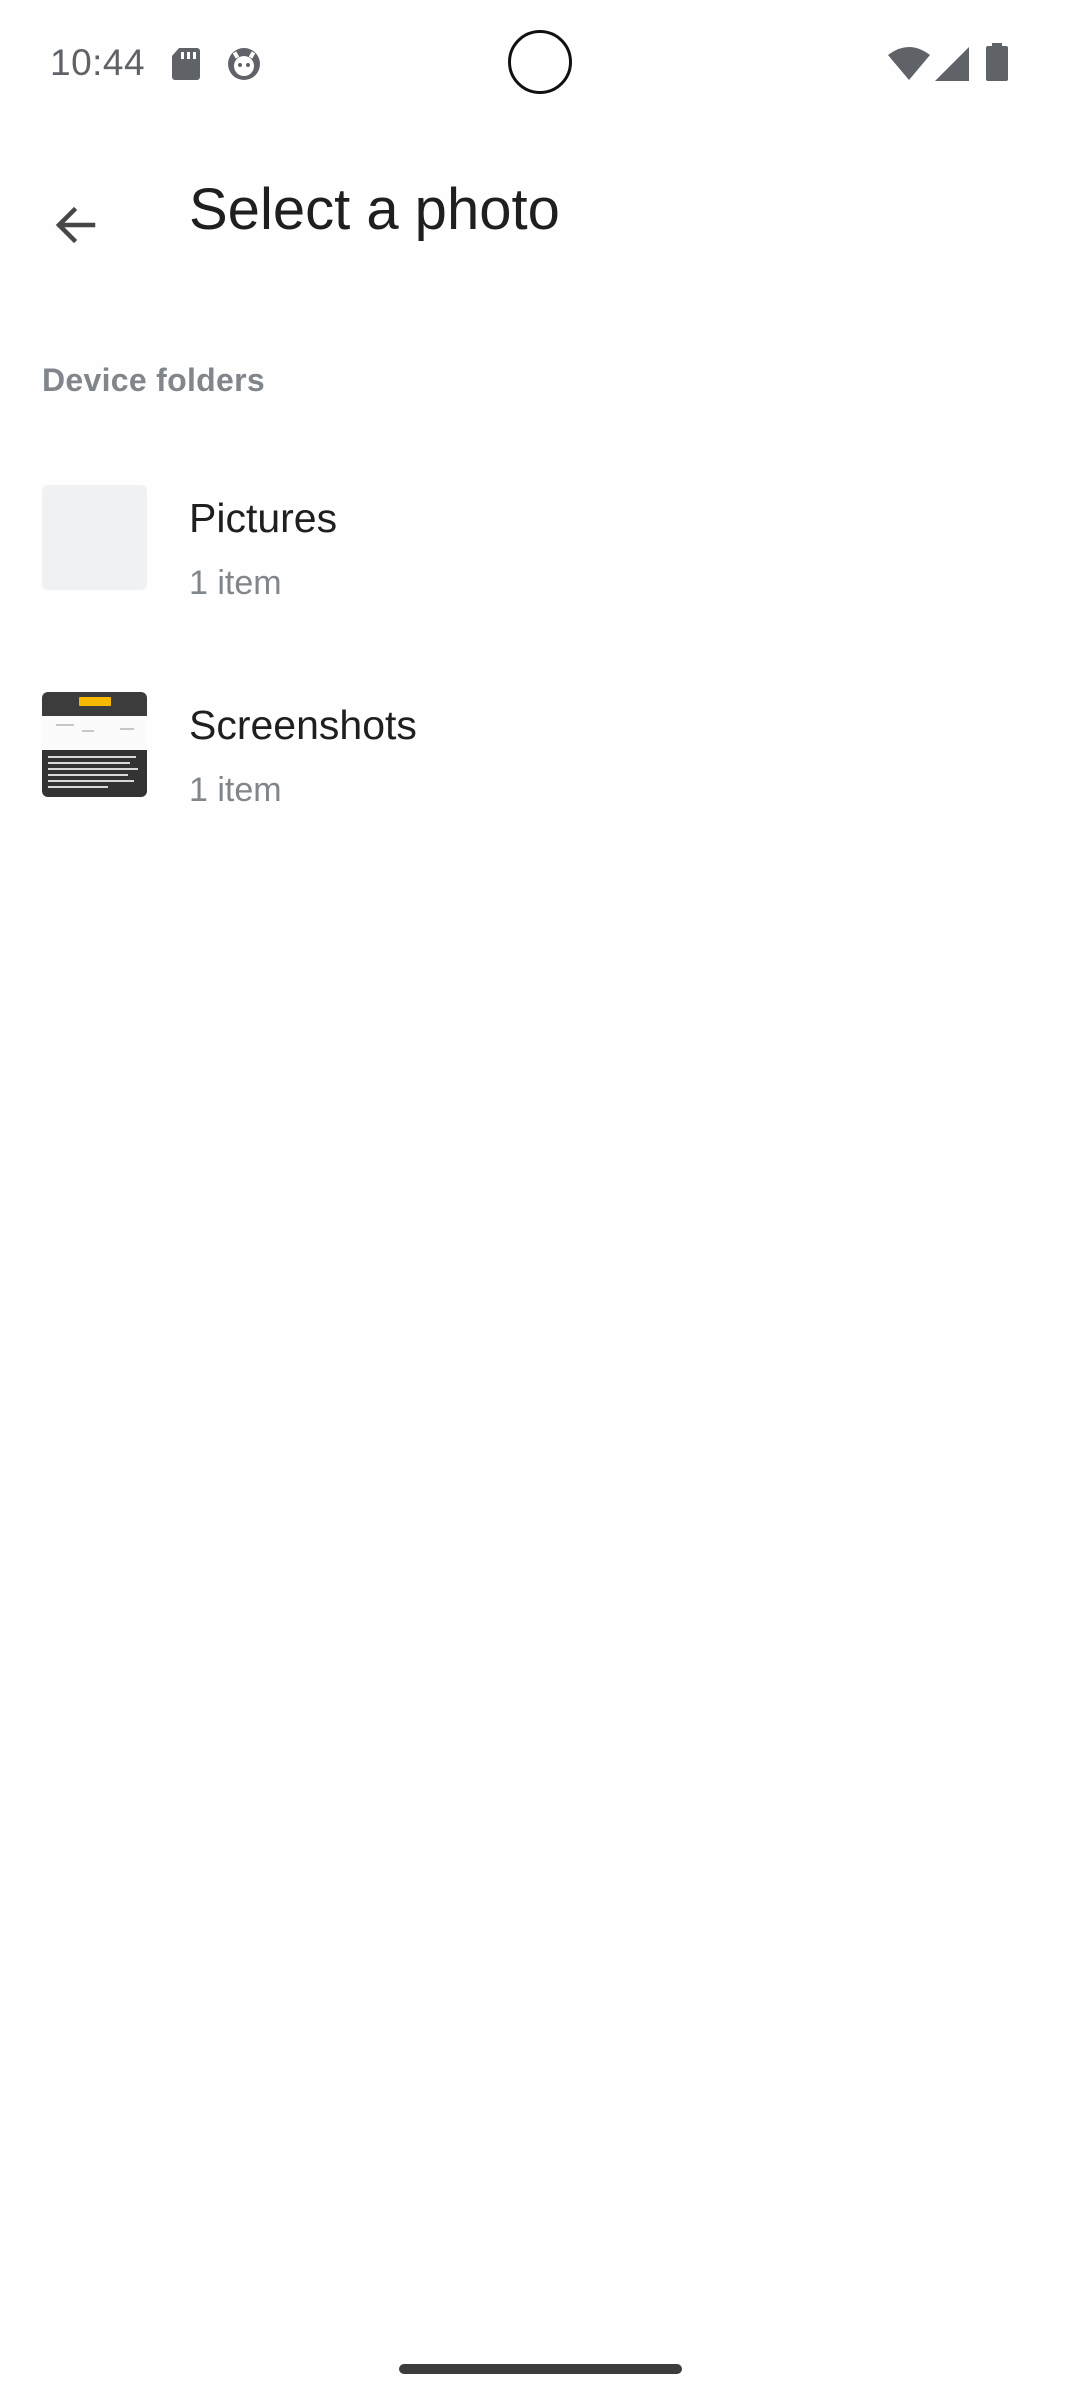  Describe the element at coordinates (244, 64) in the screenshot. I see `android-face-icon` at that location.